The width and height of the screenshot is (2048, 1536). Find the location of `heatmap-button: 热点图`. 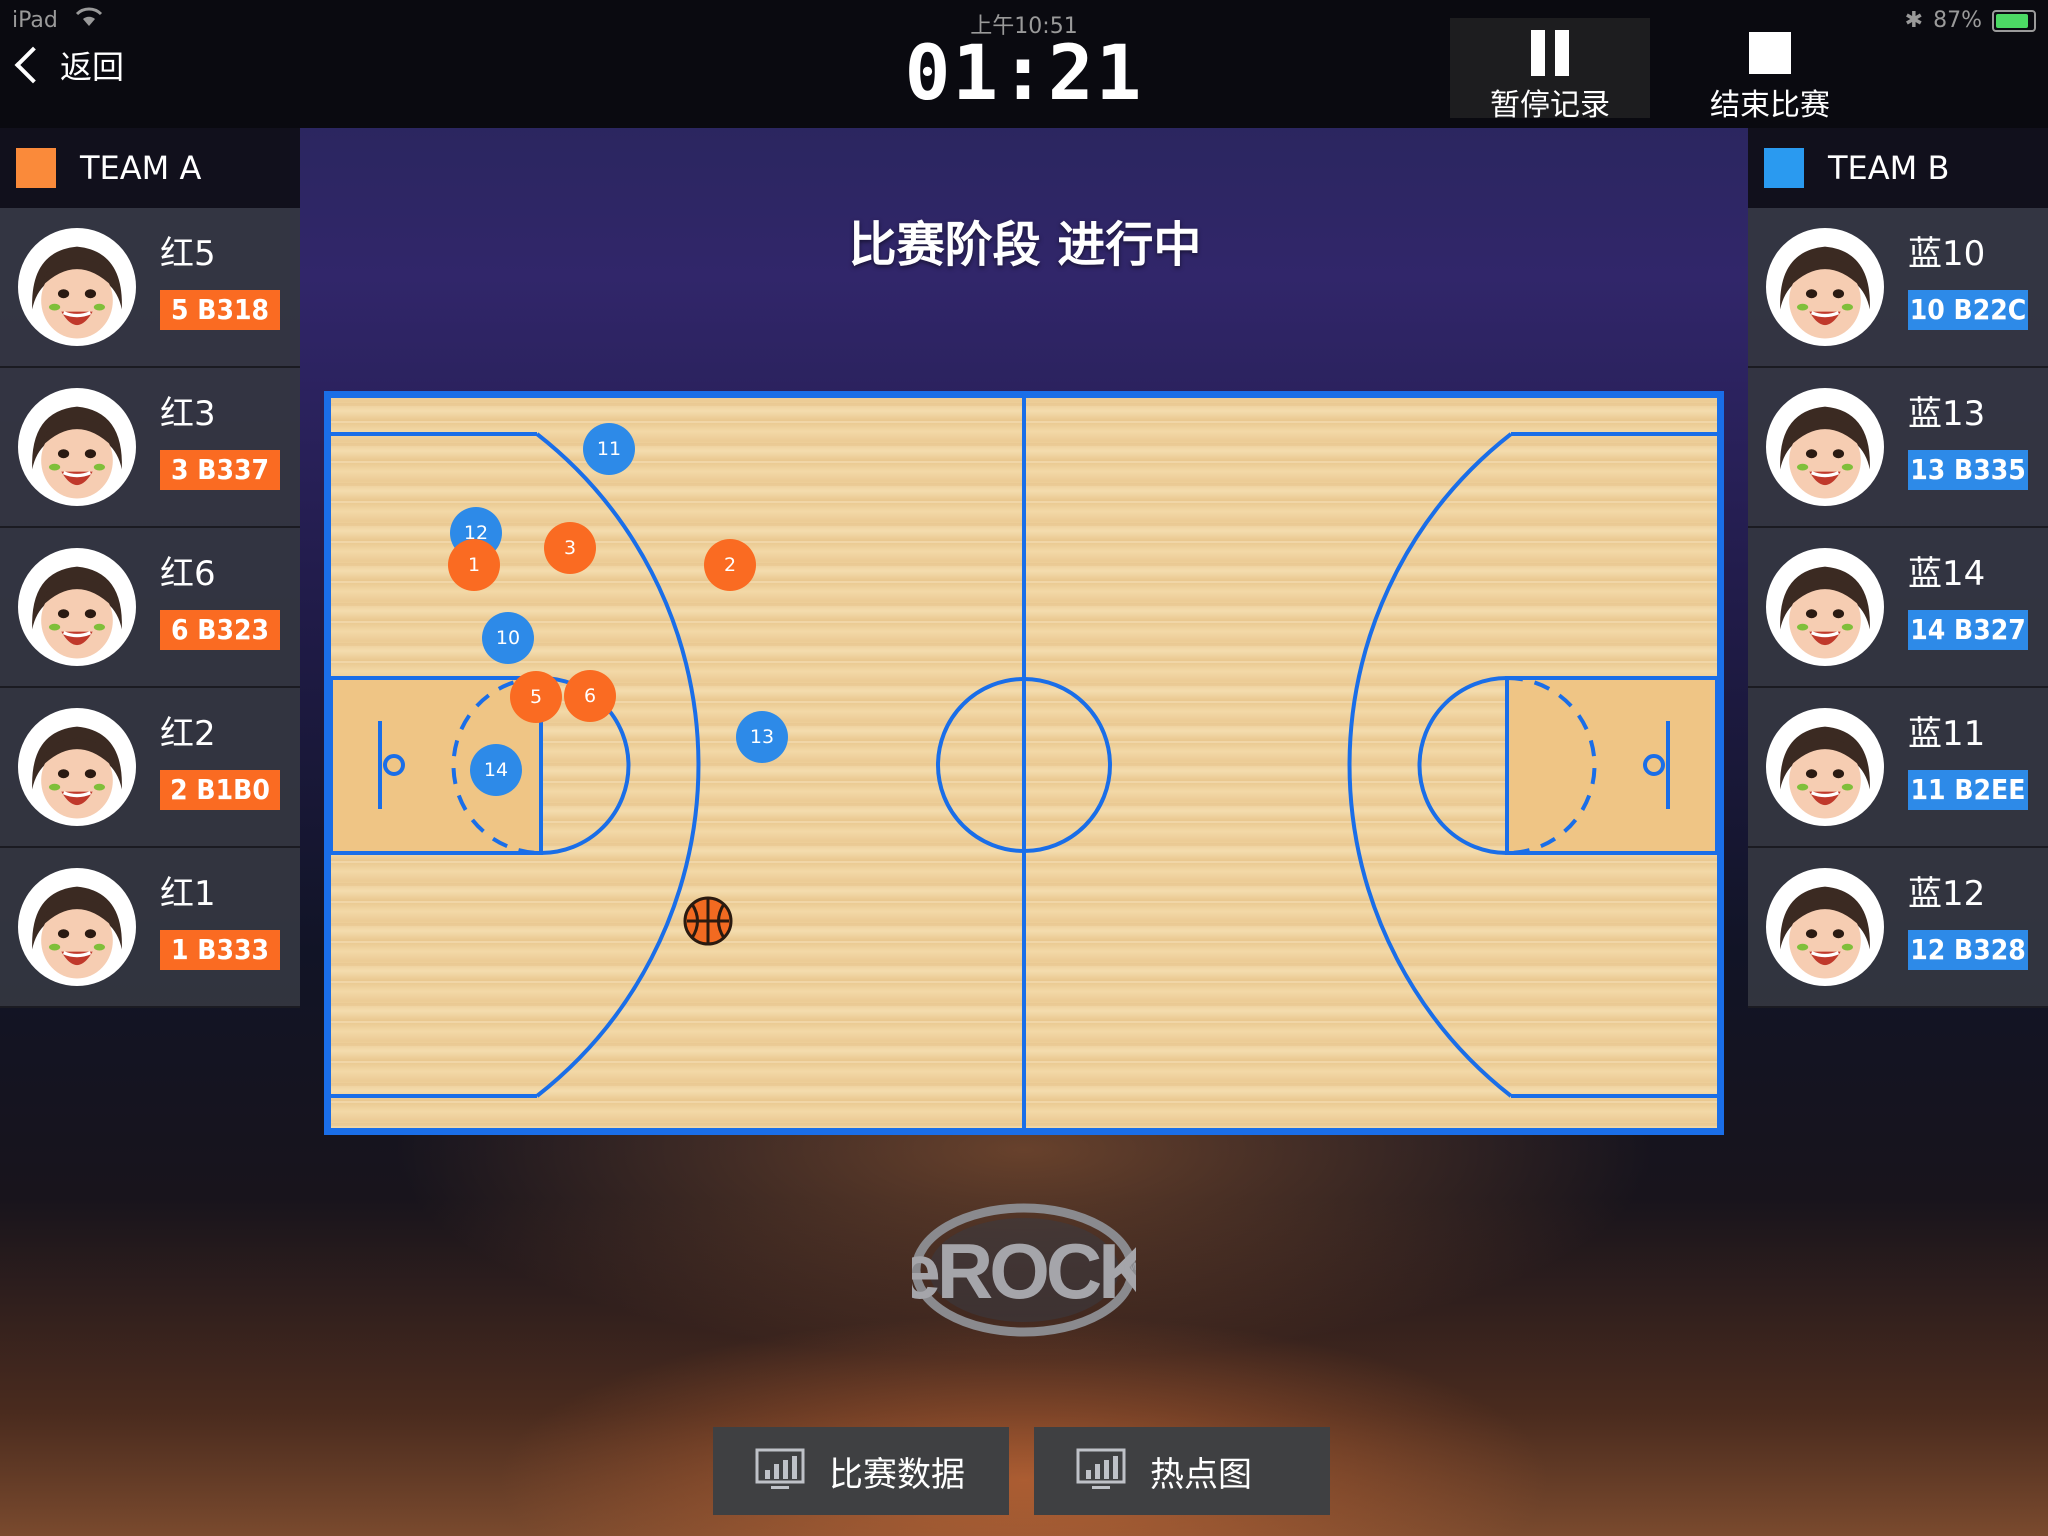

heatmap-button: 热点图 is located at coordinates (1182, 1471).